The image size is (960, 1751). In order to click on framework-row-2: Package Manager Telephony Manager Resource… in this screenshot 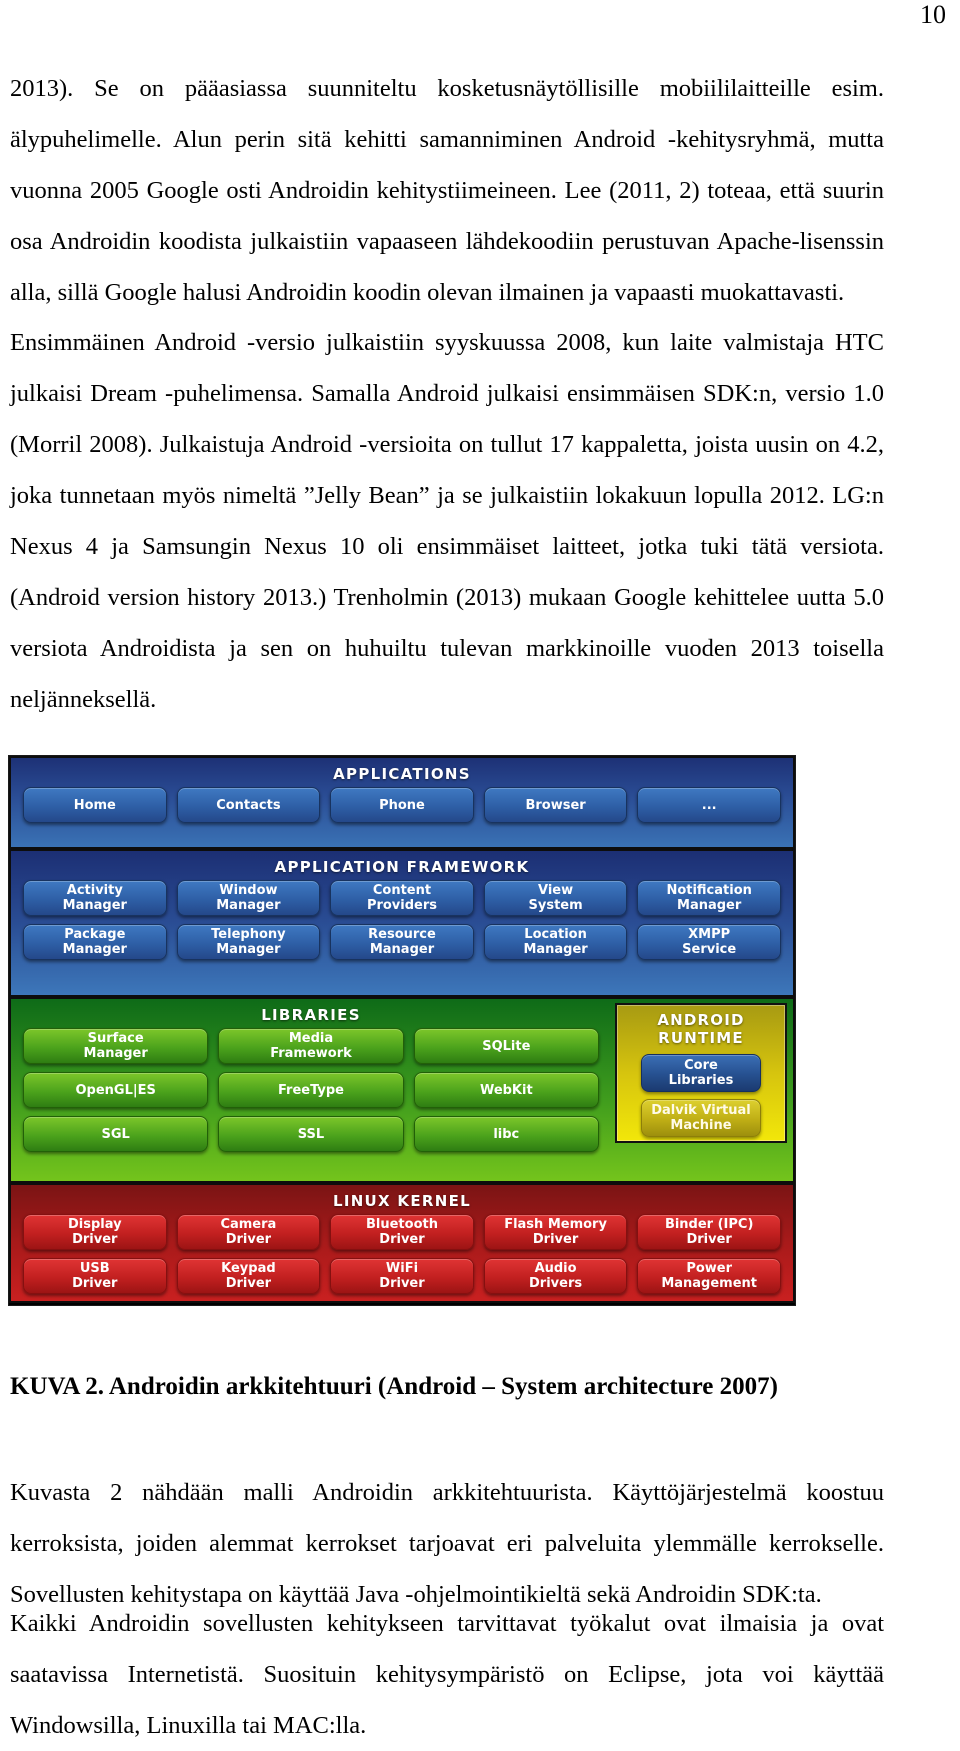, I will do `click(402, 942)`.